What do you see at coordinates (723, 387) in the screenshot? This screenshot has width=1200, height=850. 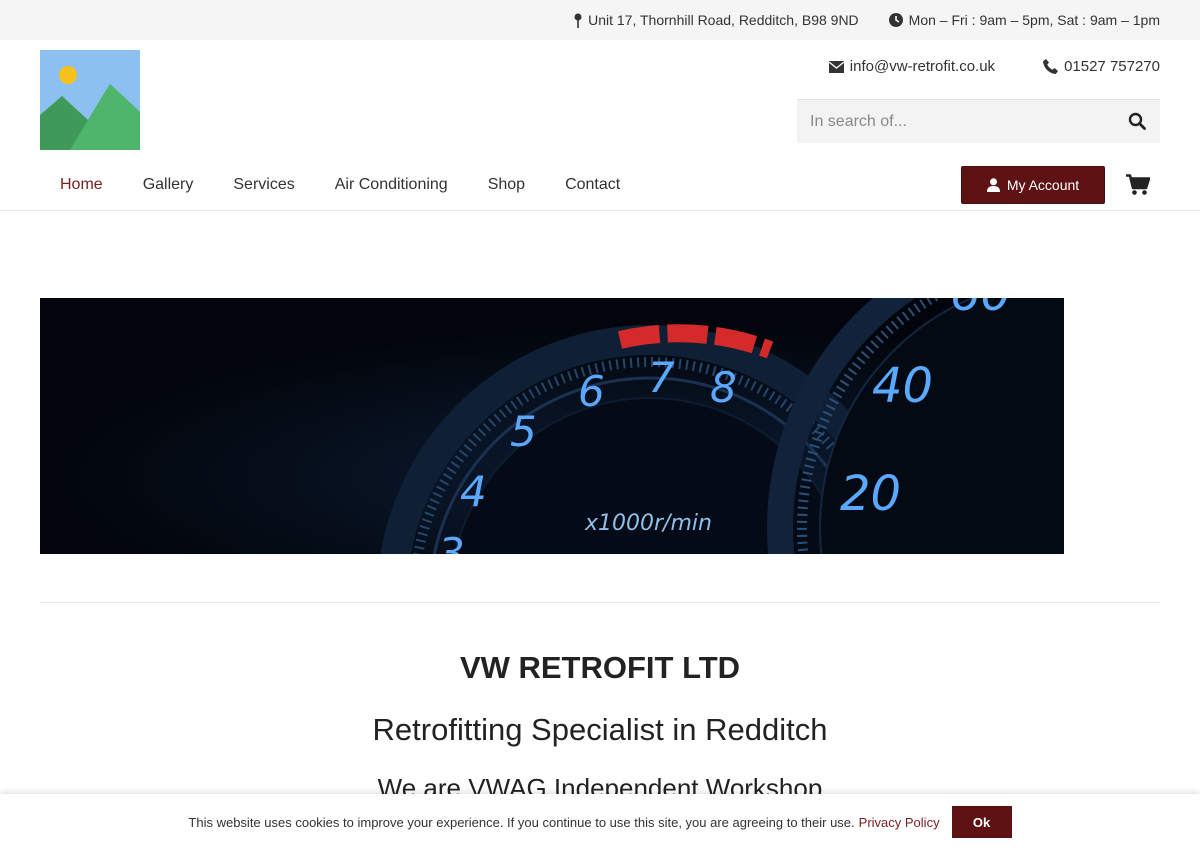 I see `gauge-label-8: 8` at bounding box center [723, 387].